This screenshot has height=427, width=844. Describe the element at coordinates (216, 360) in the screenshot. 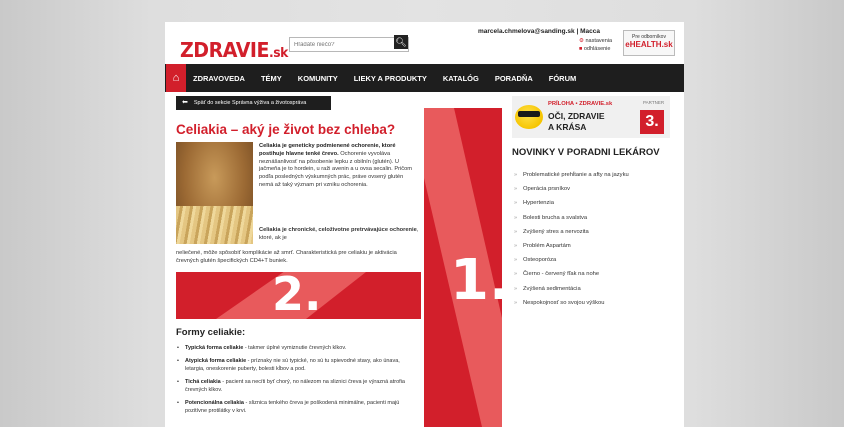

I see `form-name: Atypická forma celiakie` at that location.